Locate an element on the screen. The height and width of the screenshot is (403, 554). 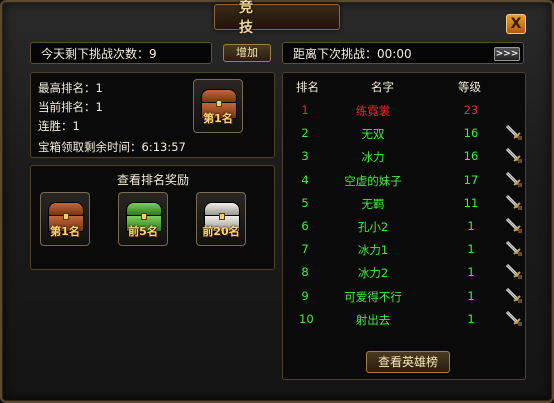
name-cell: 冰力1 is located at coordinates (373, 250).